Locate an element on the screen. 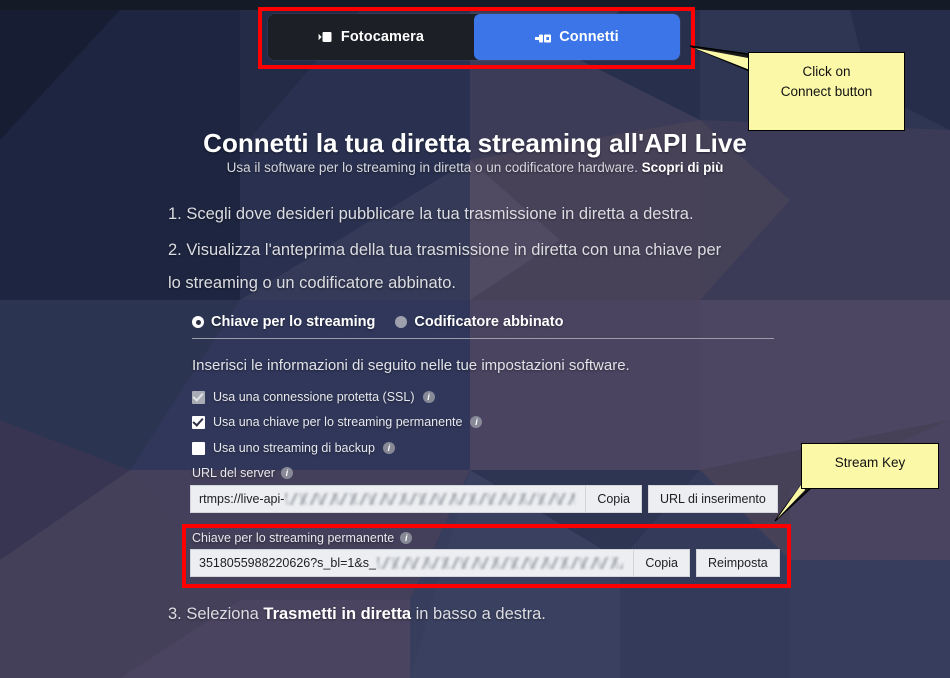  server-url-input: rtmps://live-api- is located at coordinates (388, 499).